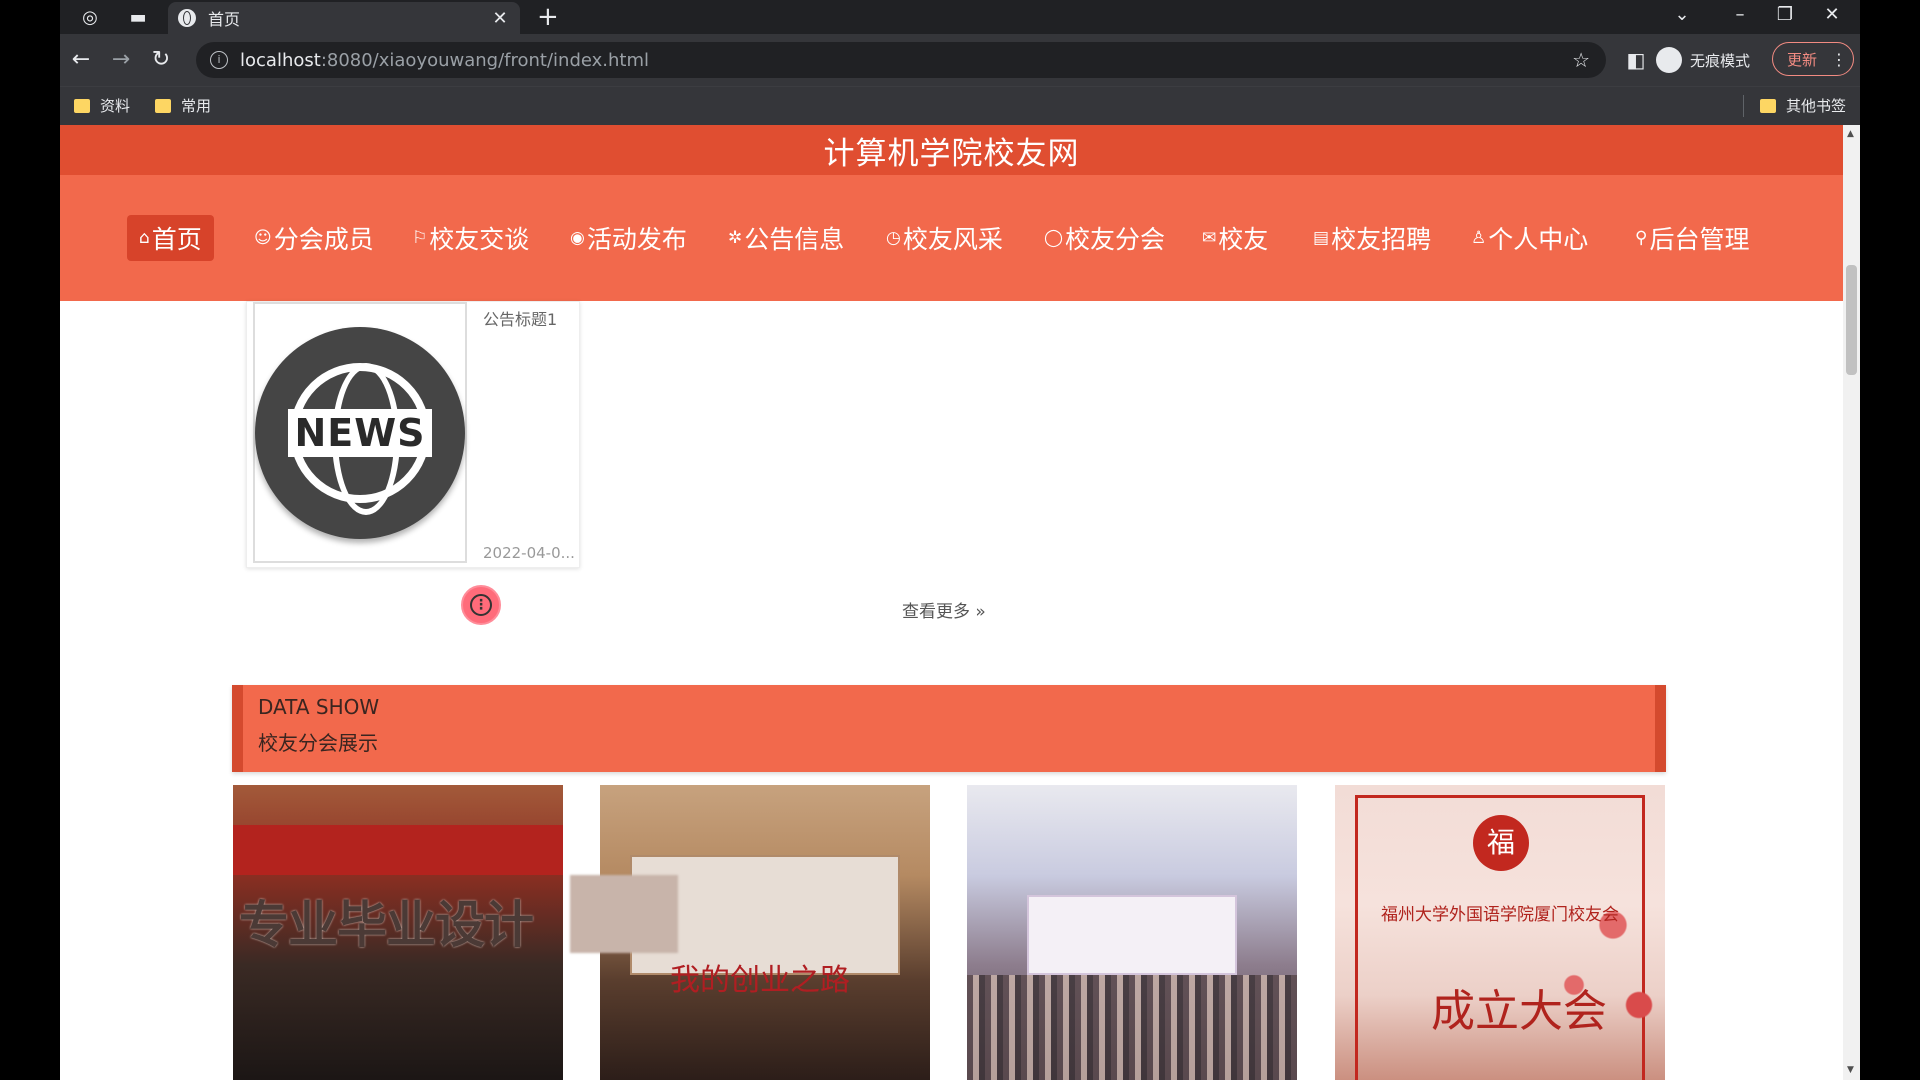 The height and width of the screenshot is (1080, 1920). I want to click on circle-icon: ◯, so click(1054, 238).